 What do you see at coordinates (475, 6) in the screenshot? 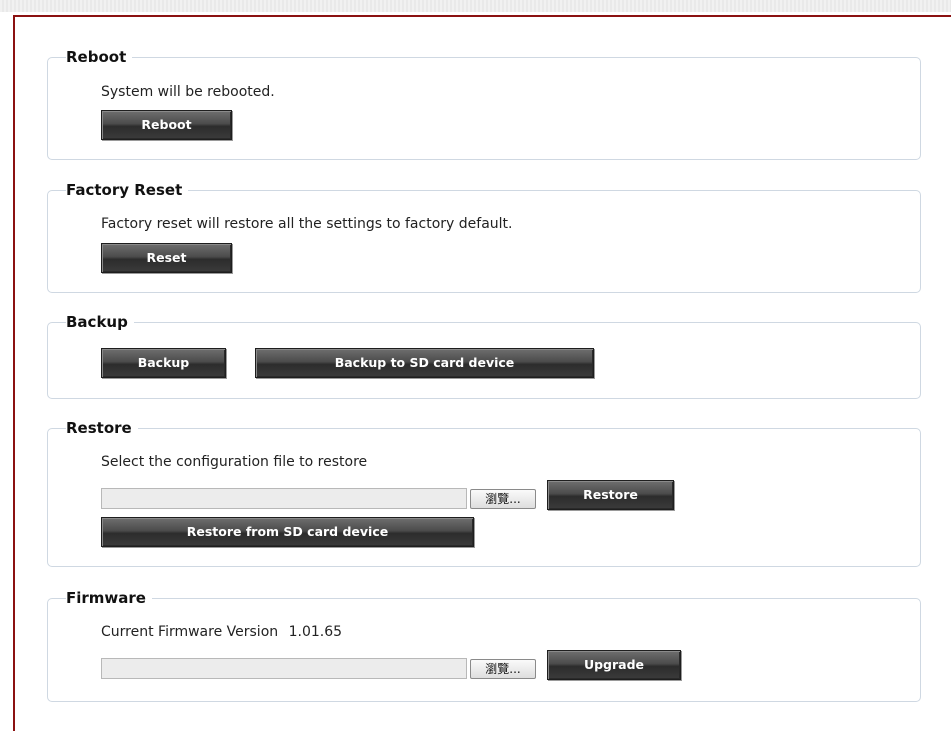
I see `top-strip` at bounding box center [475, 6].